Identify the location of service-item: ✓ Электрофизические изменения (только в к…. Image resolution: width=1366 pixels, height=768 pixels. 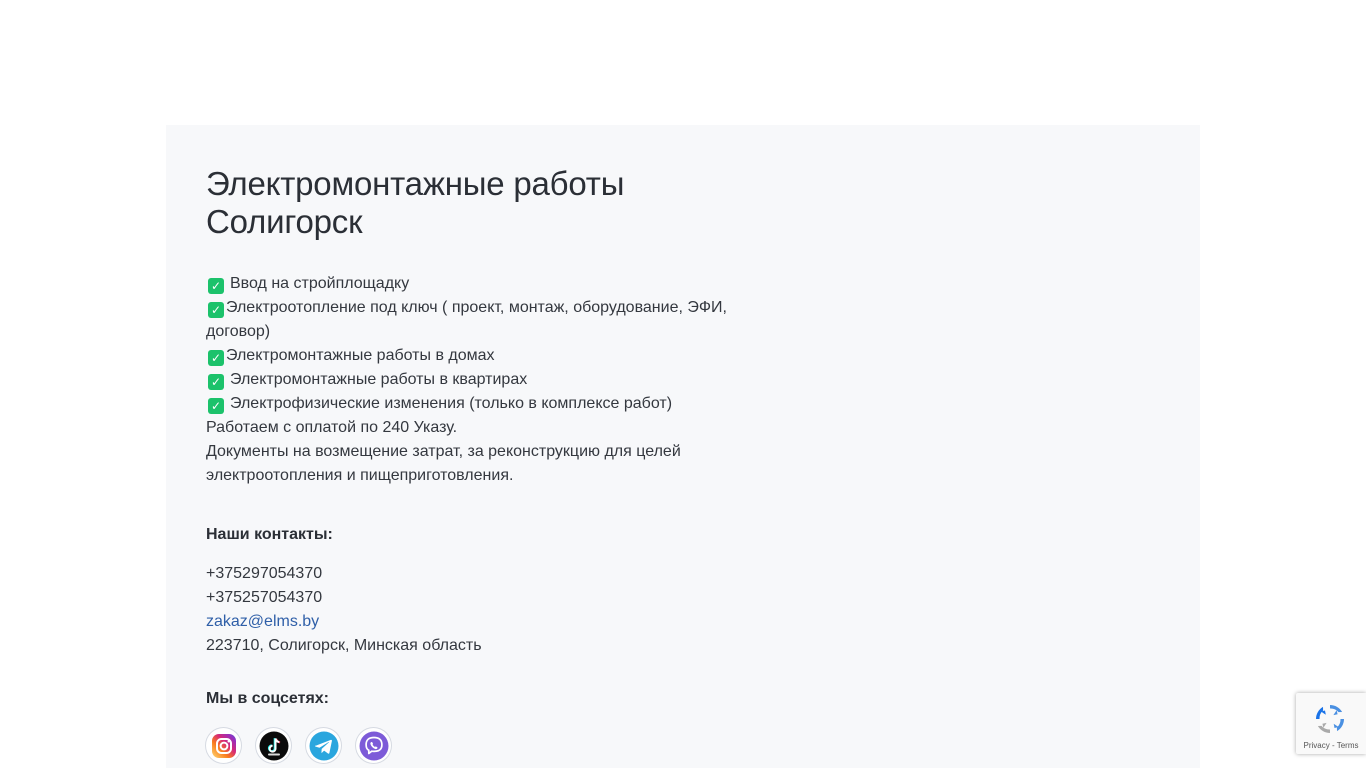
(486, 404).